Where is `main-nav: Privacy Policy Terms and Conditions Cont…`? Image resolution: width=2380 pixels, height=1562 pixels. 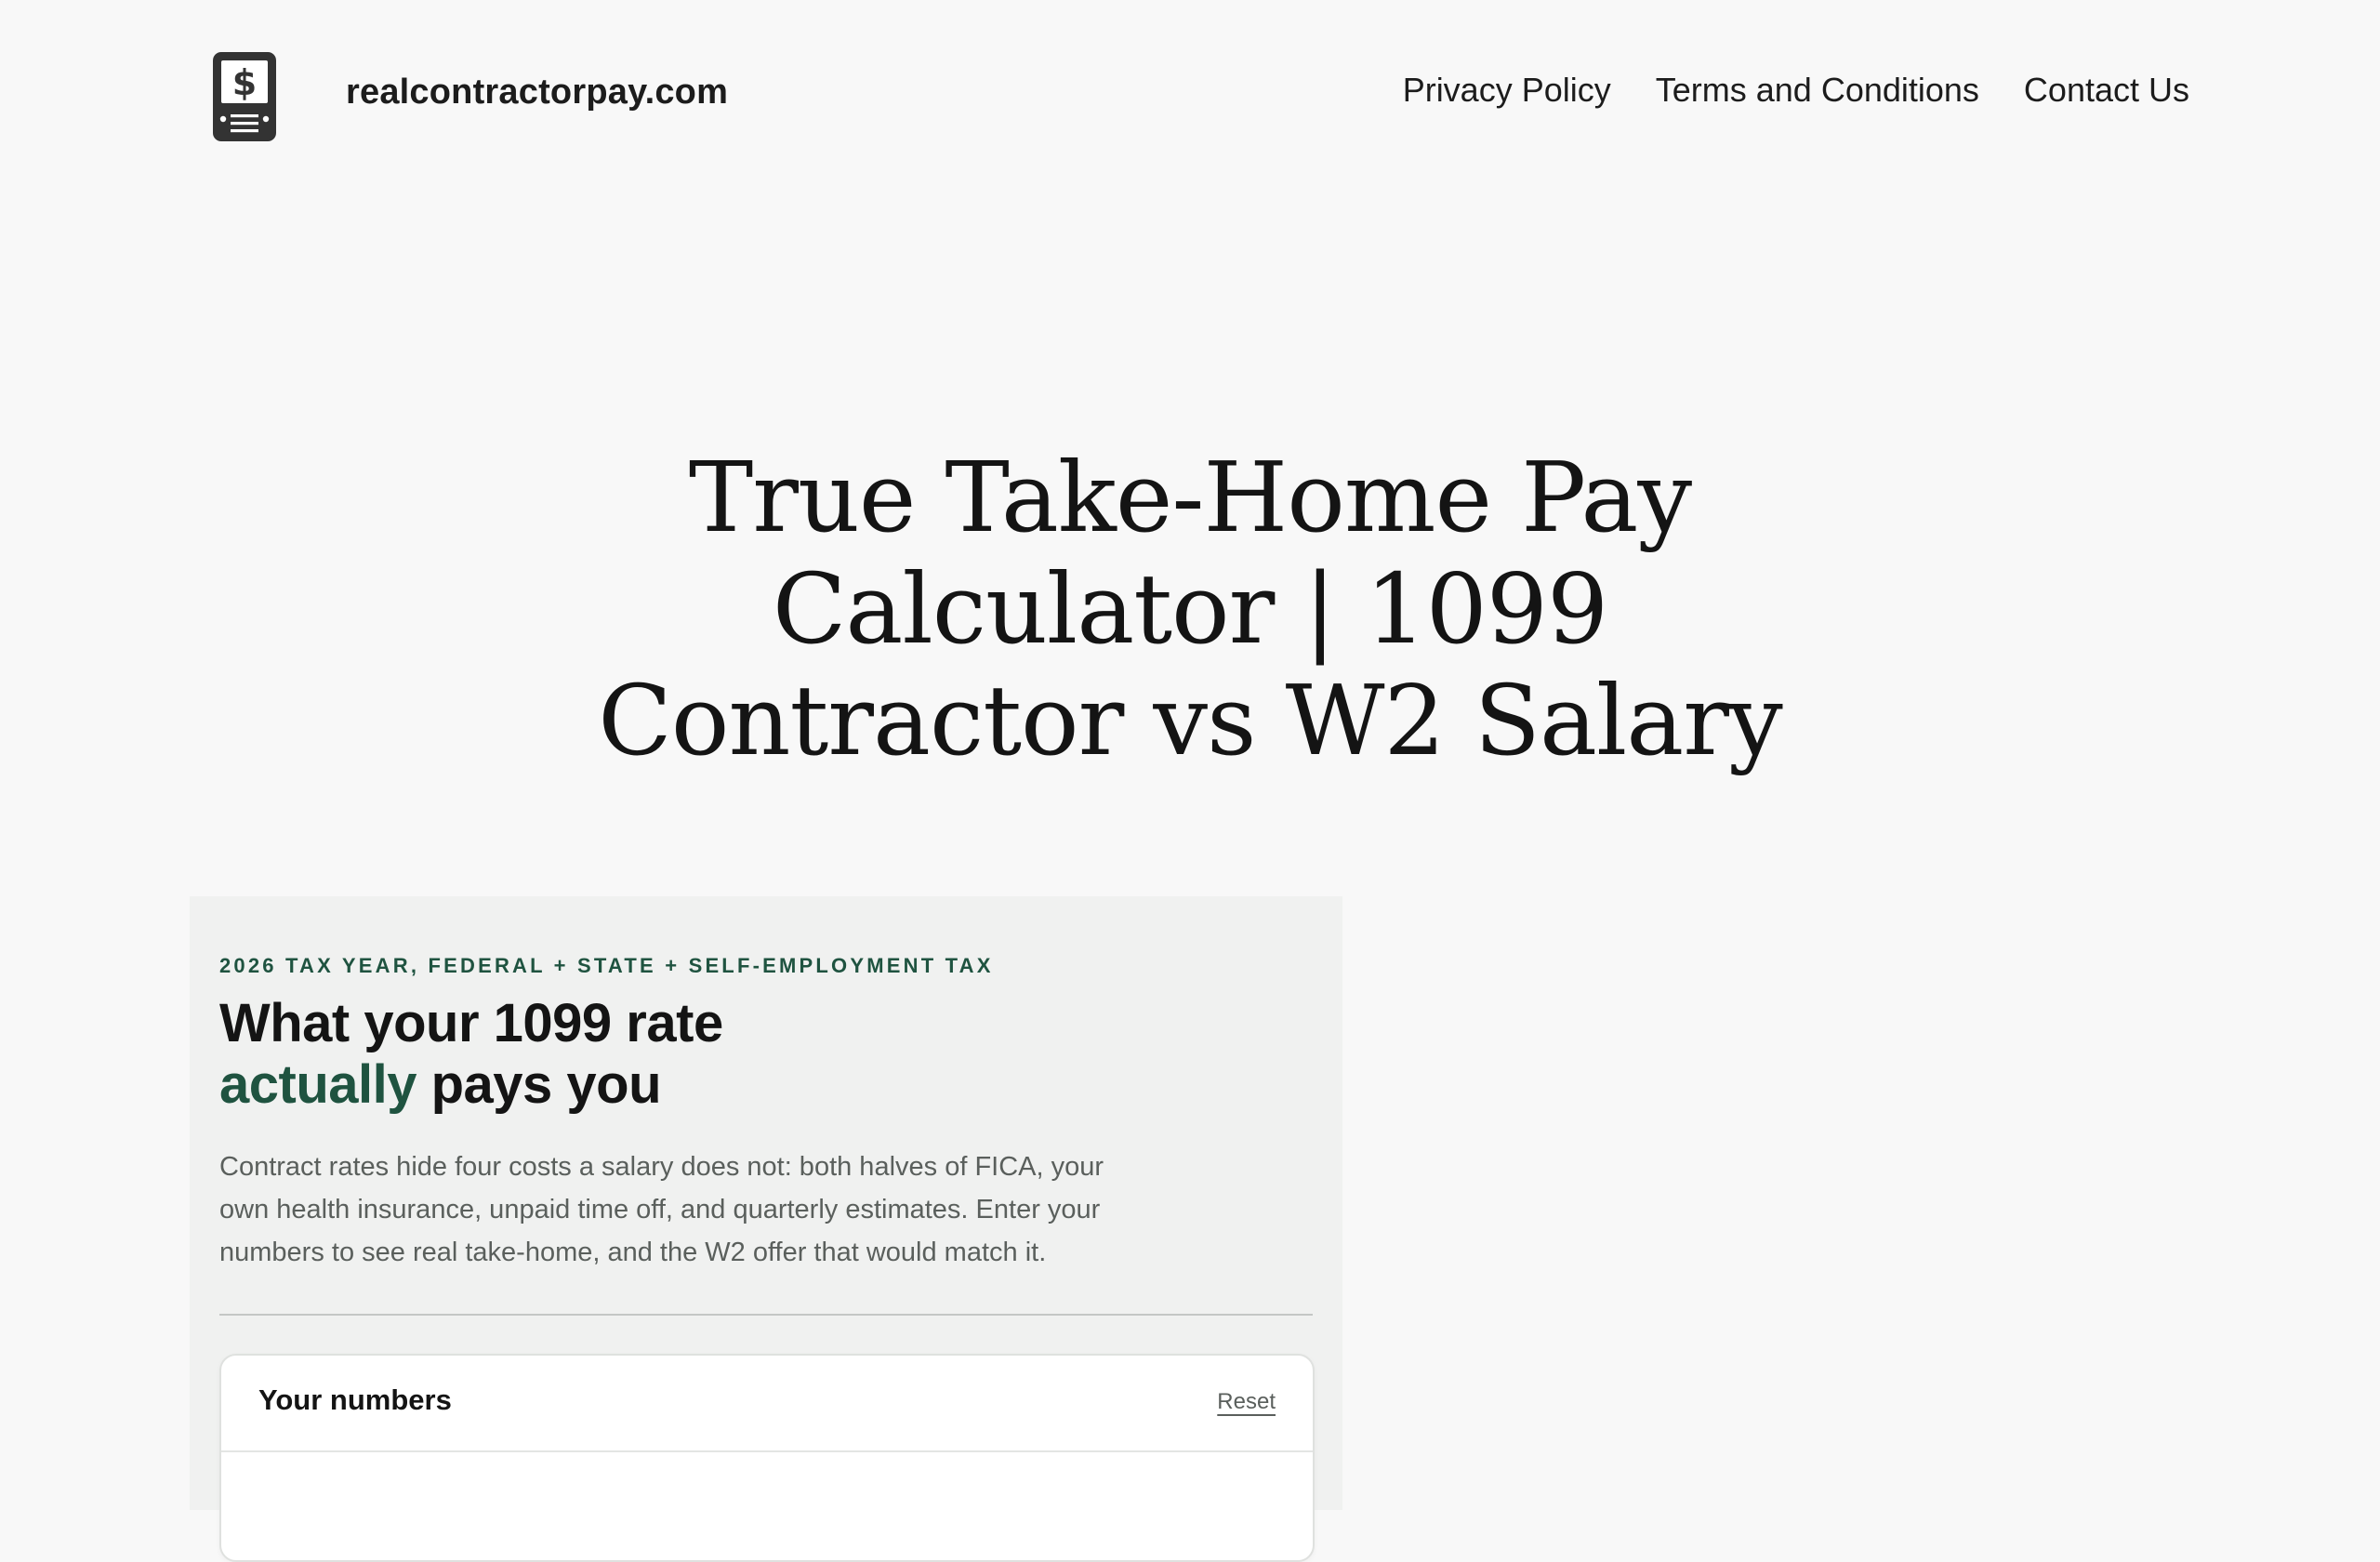
main-nav: Privacy Policy Terms and Conditions Cont… is located at coordinates (1796, 90).